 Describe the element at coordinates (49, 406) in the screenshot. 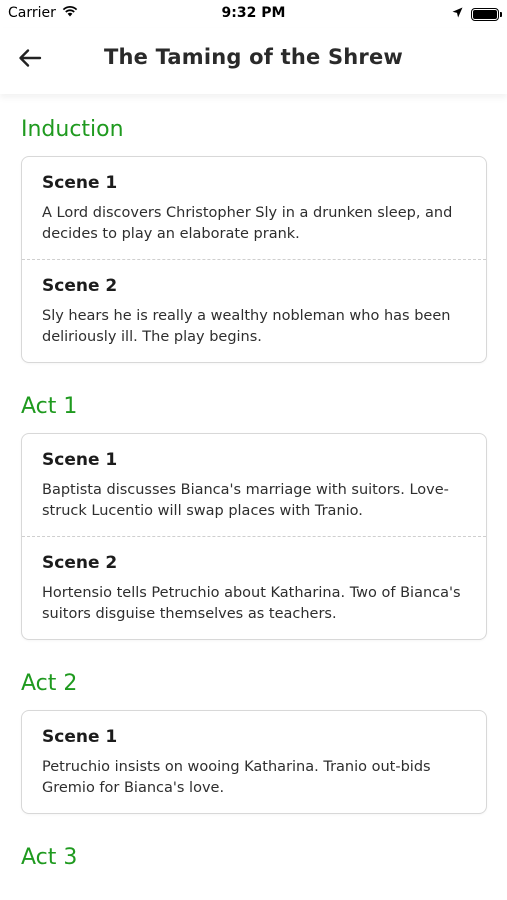

I see `section-title: Act 1` at that location.